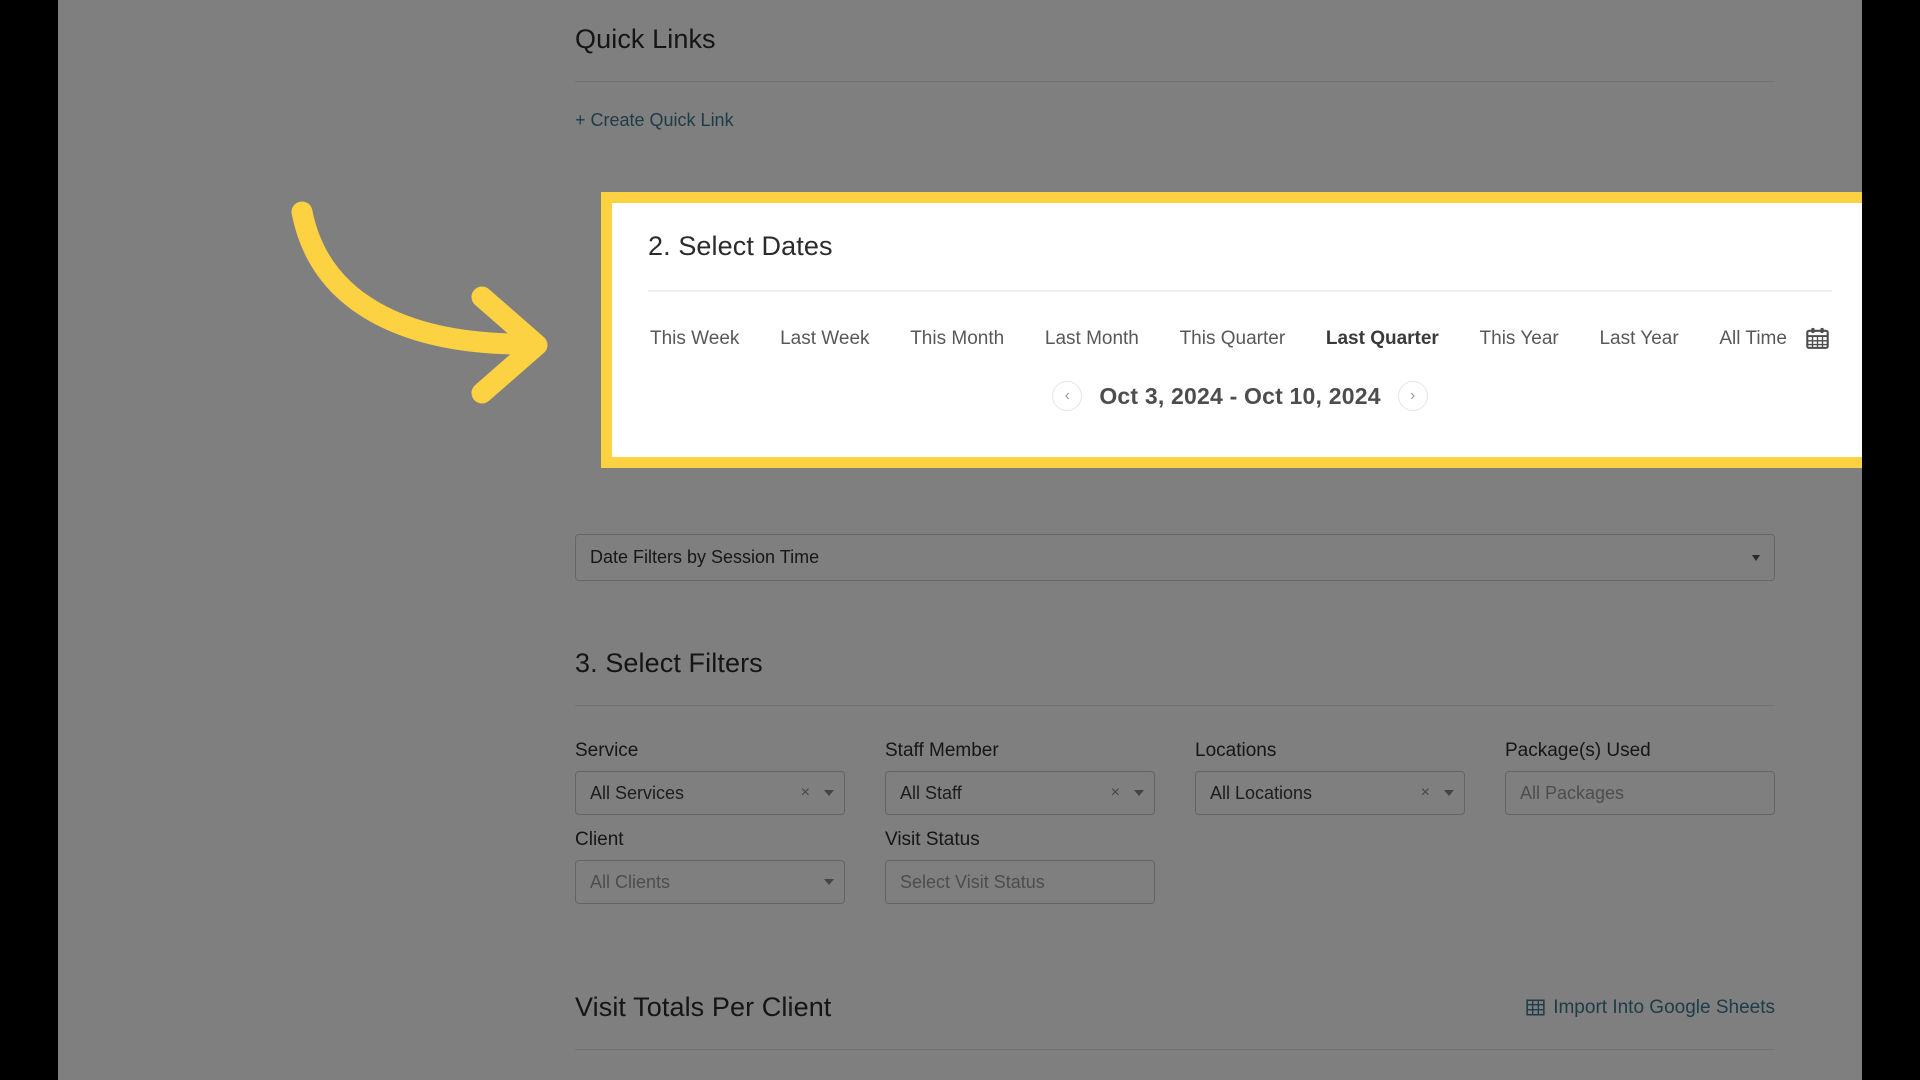 The image size is (1920, 1080). I want to click on quick-links-title: Quick Links, so click(645, 39).